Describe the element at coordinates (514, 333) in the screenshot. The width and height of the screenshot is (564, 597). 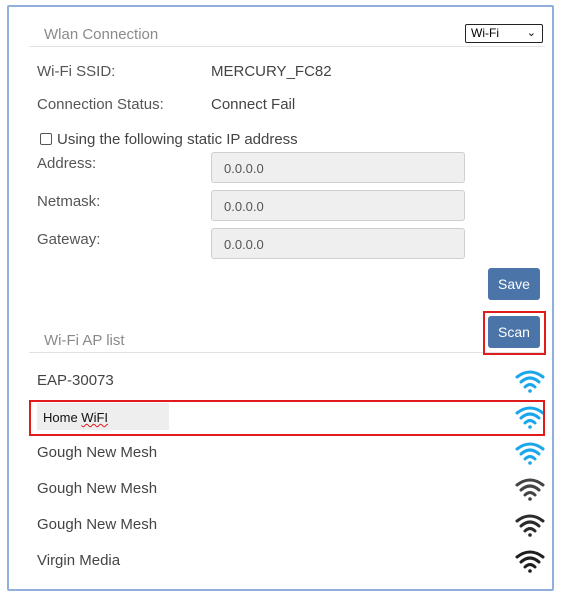
I see `scan-highlight-box` at that location.